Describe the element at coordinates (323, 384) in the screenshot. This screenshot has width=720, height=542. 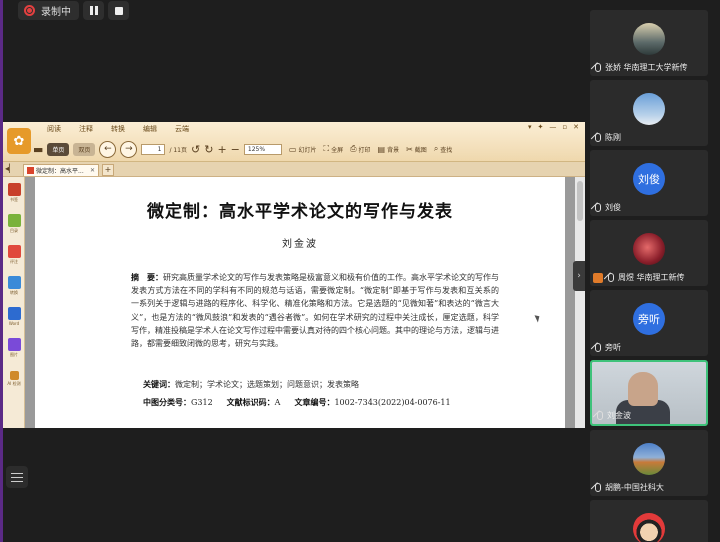
I see `paper-keywords: 关键词：微定制；学术论文；选题策划；问题意识；发表策略` at that location.